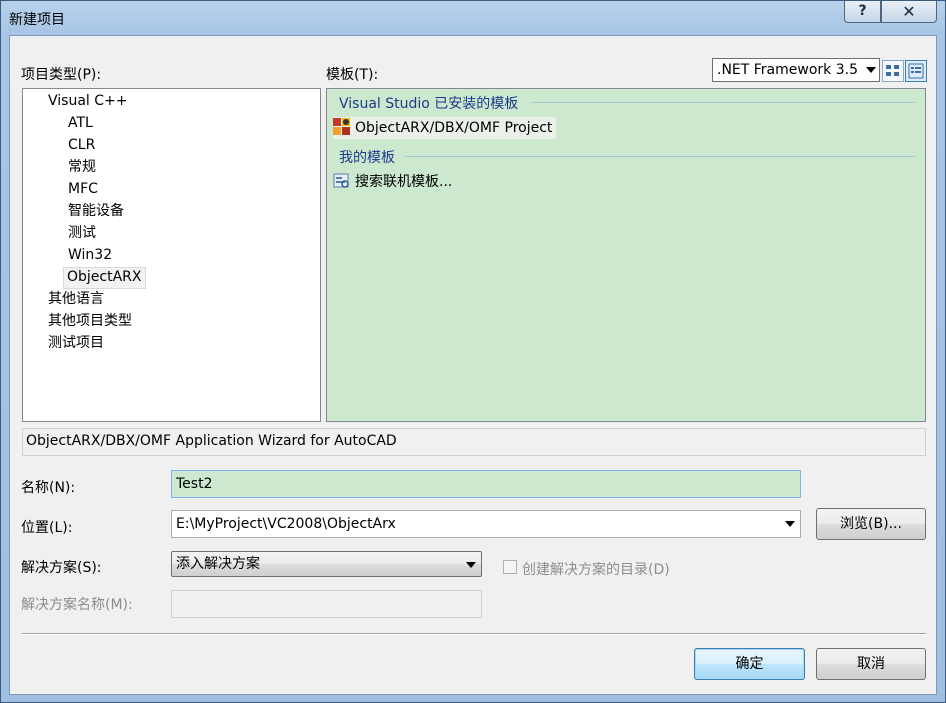  I want to click on tree-item-other-languages: 其他语言, so click(76, 299).